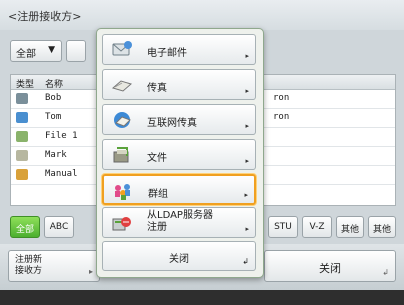  Describe the element at coordinates (54, 85) in the screenshot. I see `column-name: 名称` at that location.